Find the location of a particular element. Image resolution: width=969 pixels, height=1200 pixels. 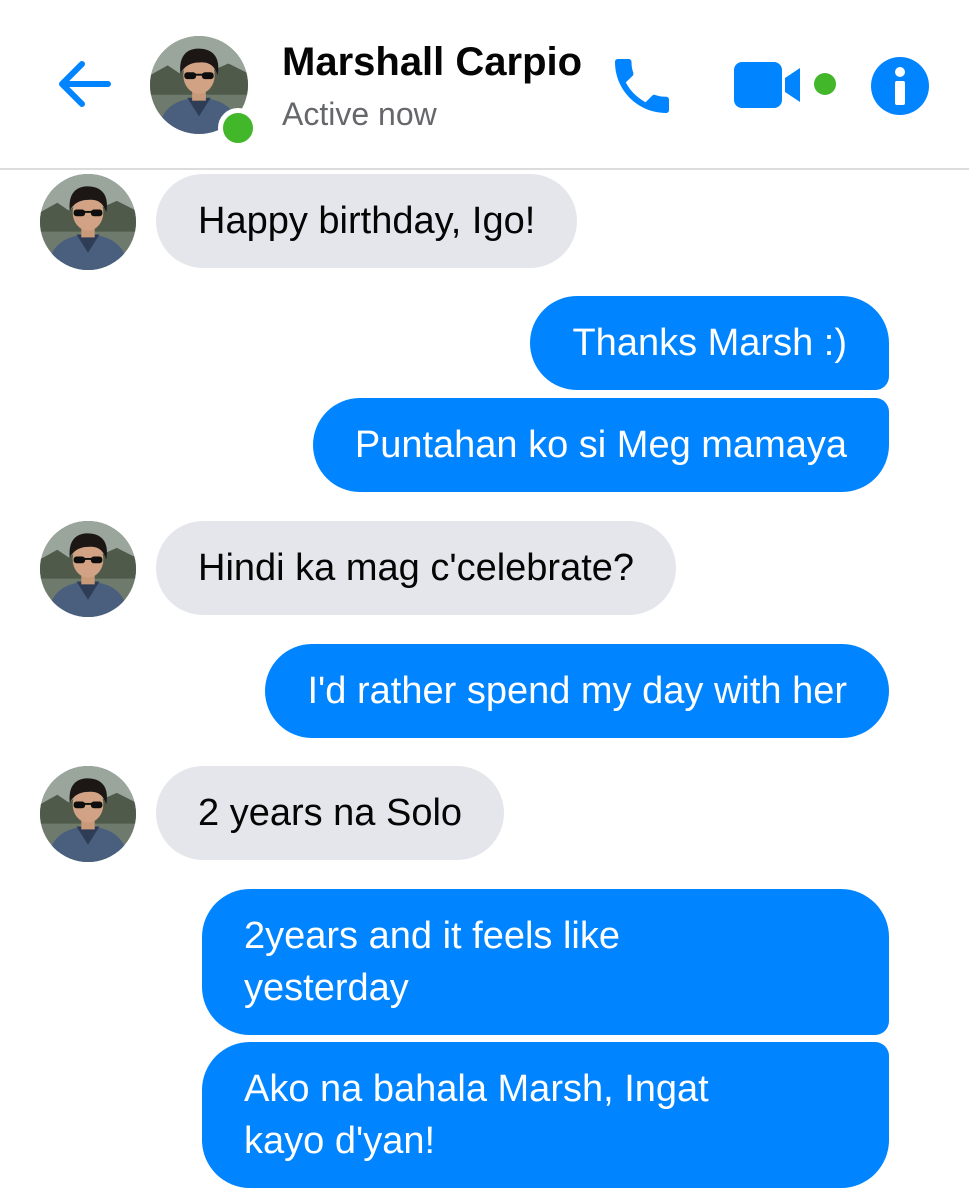

message-text: 2 years na Solo is located at coordinates (330, 813).